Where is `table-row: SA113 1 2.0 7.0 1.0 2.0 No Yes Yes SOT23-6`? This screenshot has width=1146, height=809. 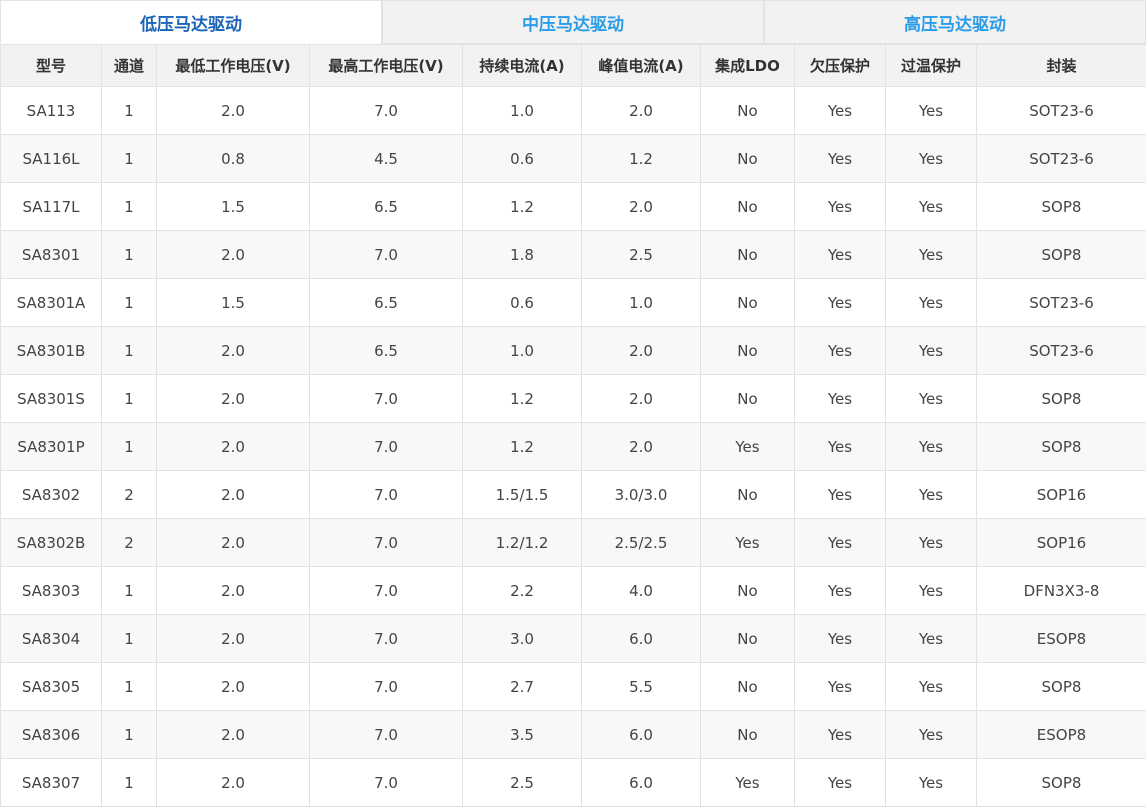 table-row: SA113 1 2.0 7.0 1.0 2.0 No Yes Yes SOT23-6 is located at coordinates (573, 110).